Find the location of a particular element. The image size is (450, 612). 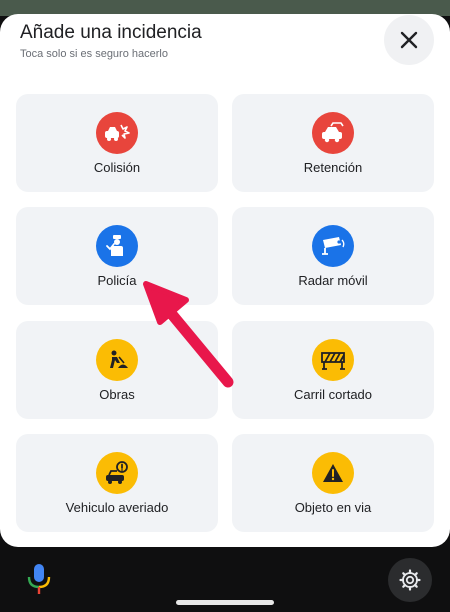

tile-label: Carril cortado is located at coordinates (333, 394).